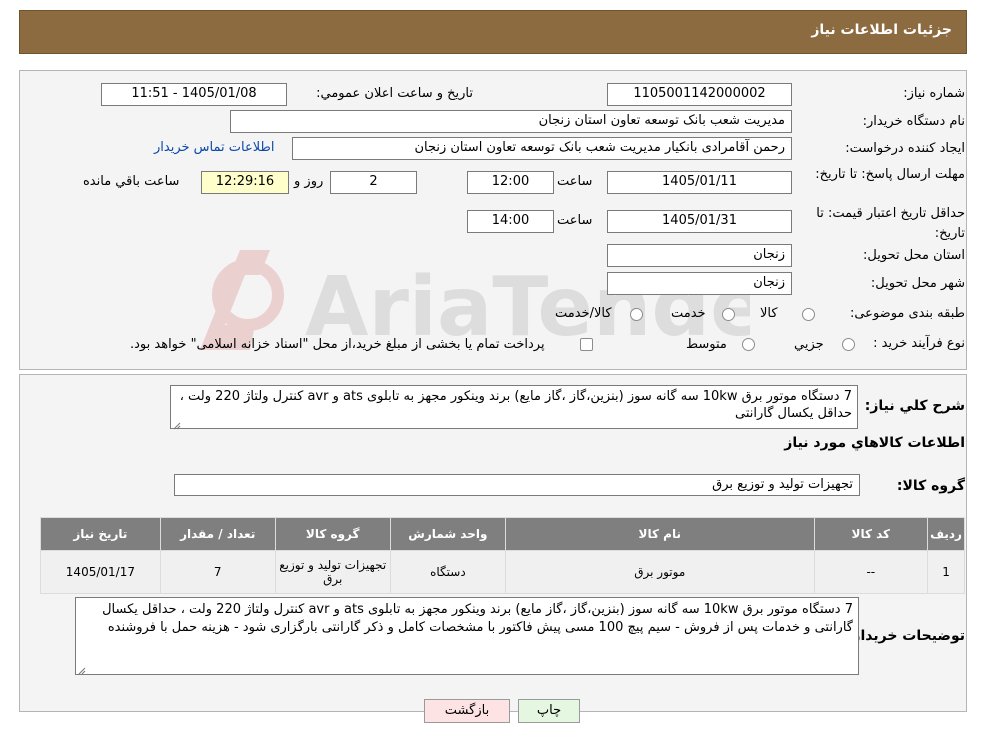 This screenshot has width=985, height=744. I want to click on category-radio-goods-service, so click(636, 314).